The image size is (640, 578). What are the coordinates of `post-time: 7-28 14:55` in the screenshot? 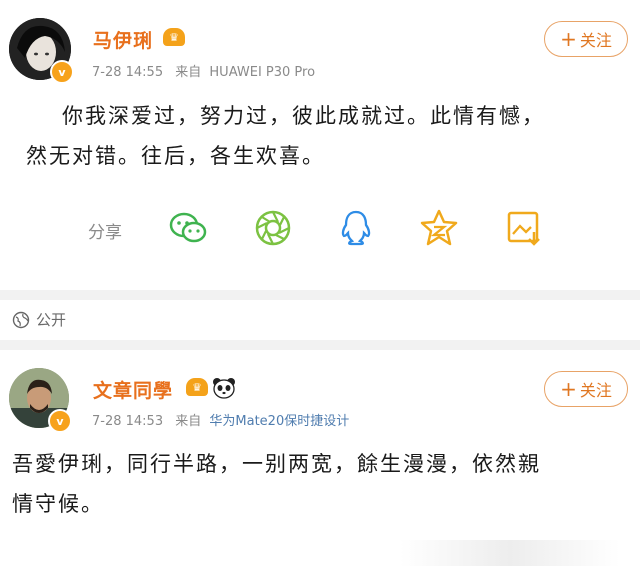 It's located at (128, 72).